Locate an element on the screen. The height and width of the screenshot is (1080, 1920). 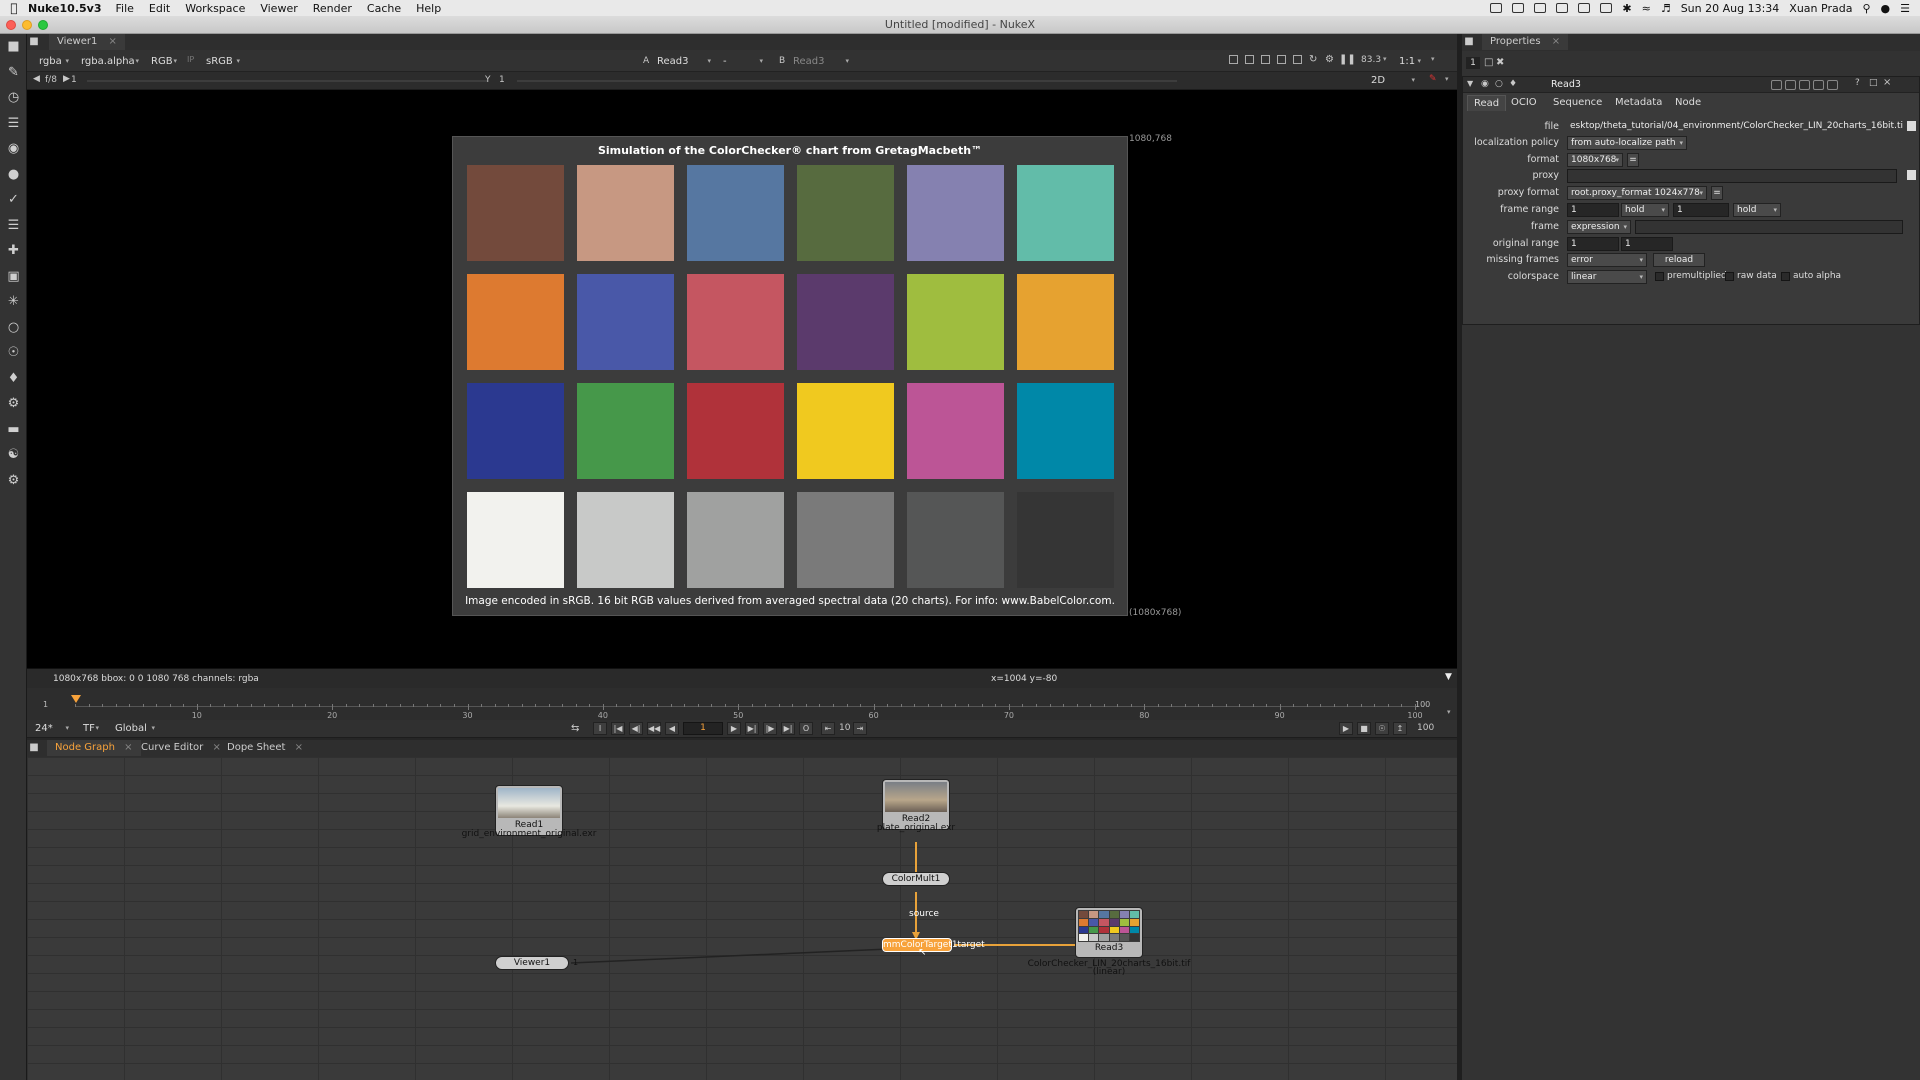
menu-edit: Edit is located at coordinates (159, 8).